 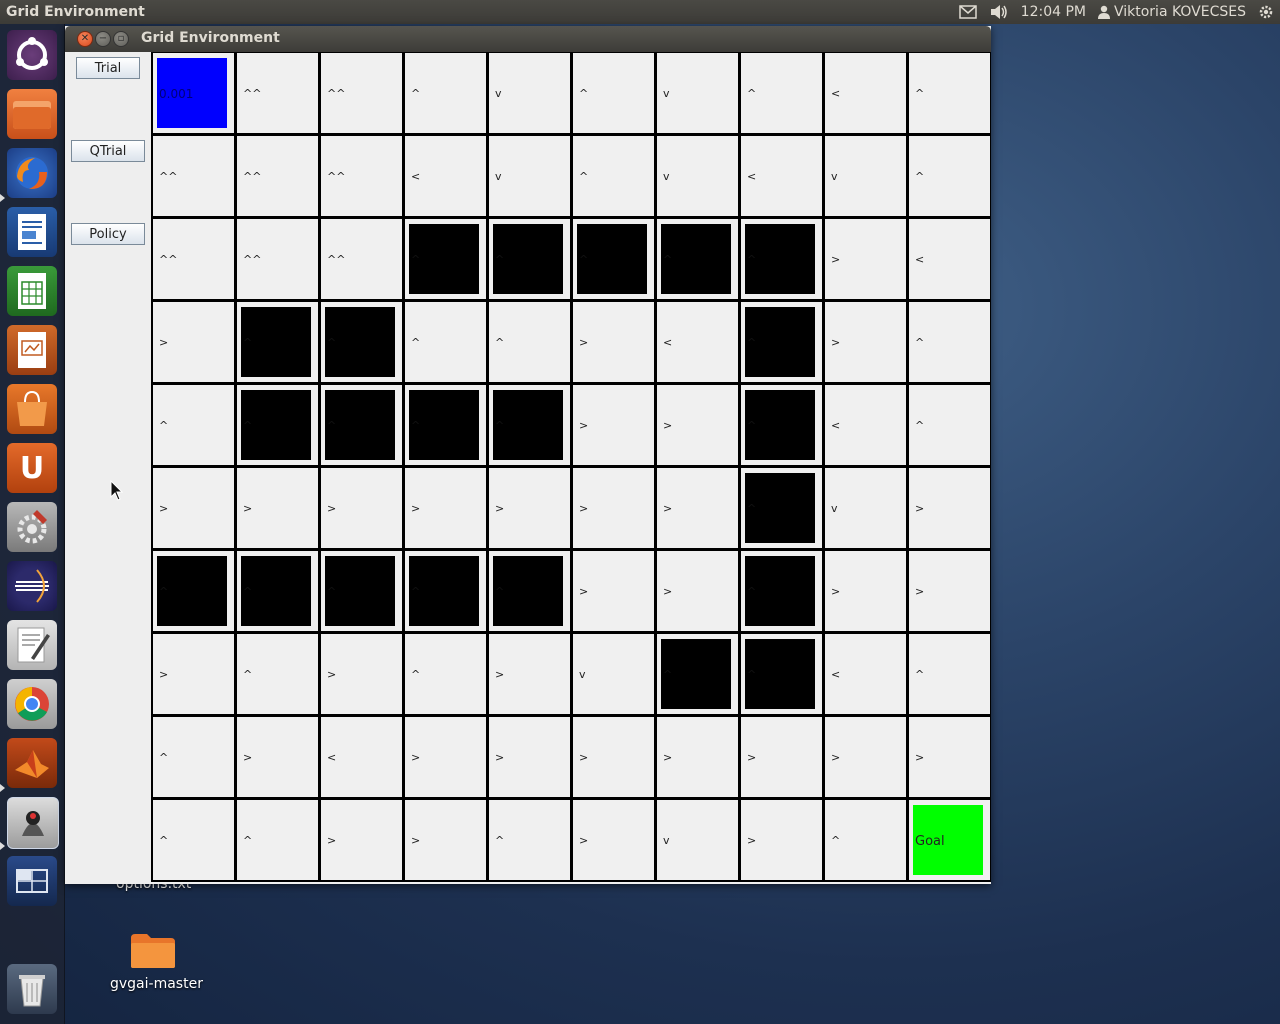 What do you see at coordinates (32, 645) in the screenshot?
I see `text-editor-icon` at bounding box center [32, 645].